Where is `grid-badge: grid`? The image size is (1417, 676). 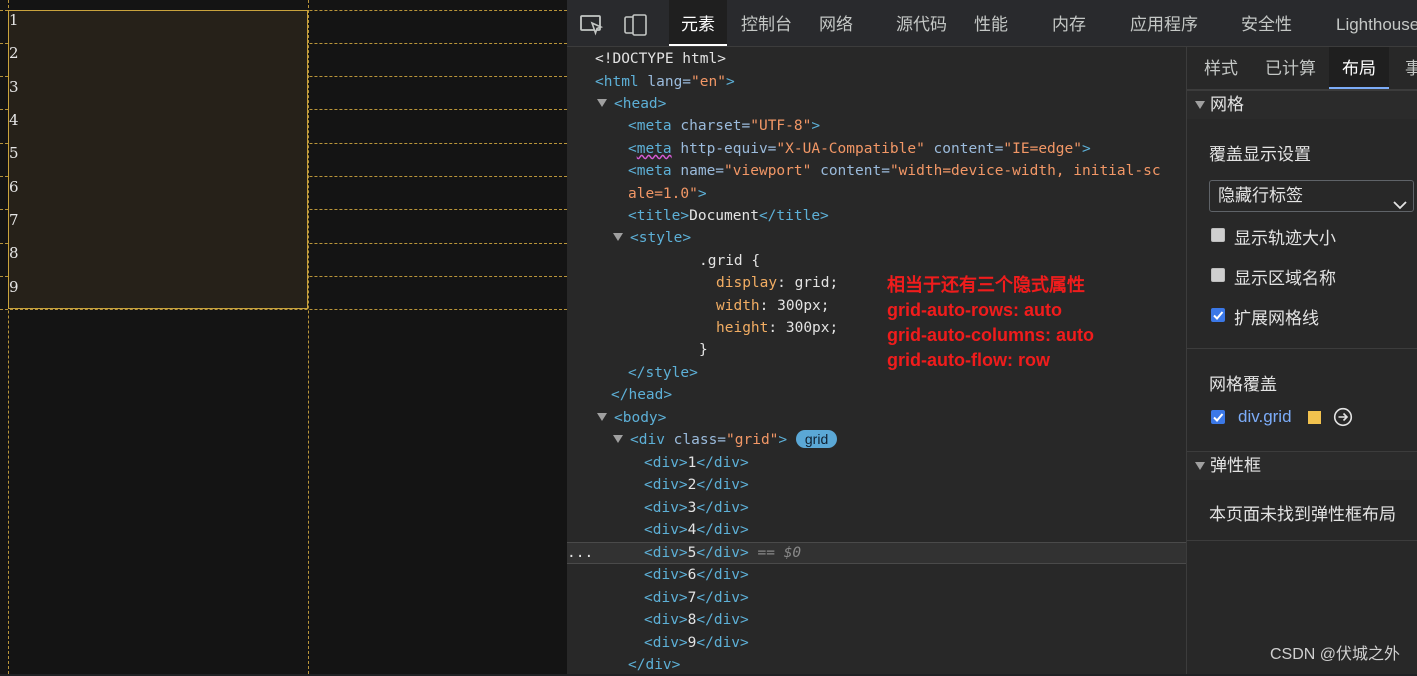
grid-badge: grid is located at coordinates (816, 439).